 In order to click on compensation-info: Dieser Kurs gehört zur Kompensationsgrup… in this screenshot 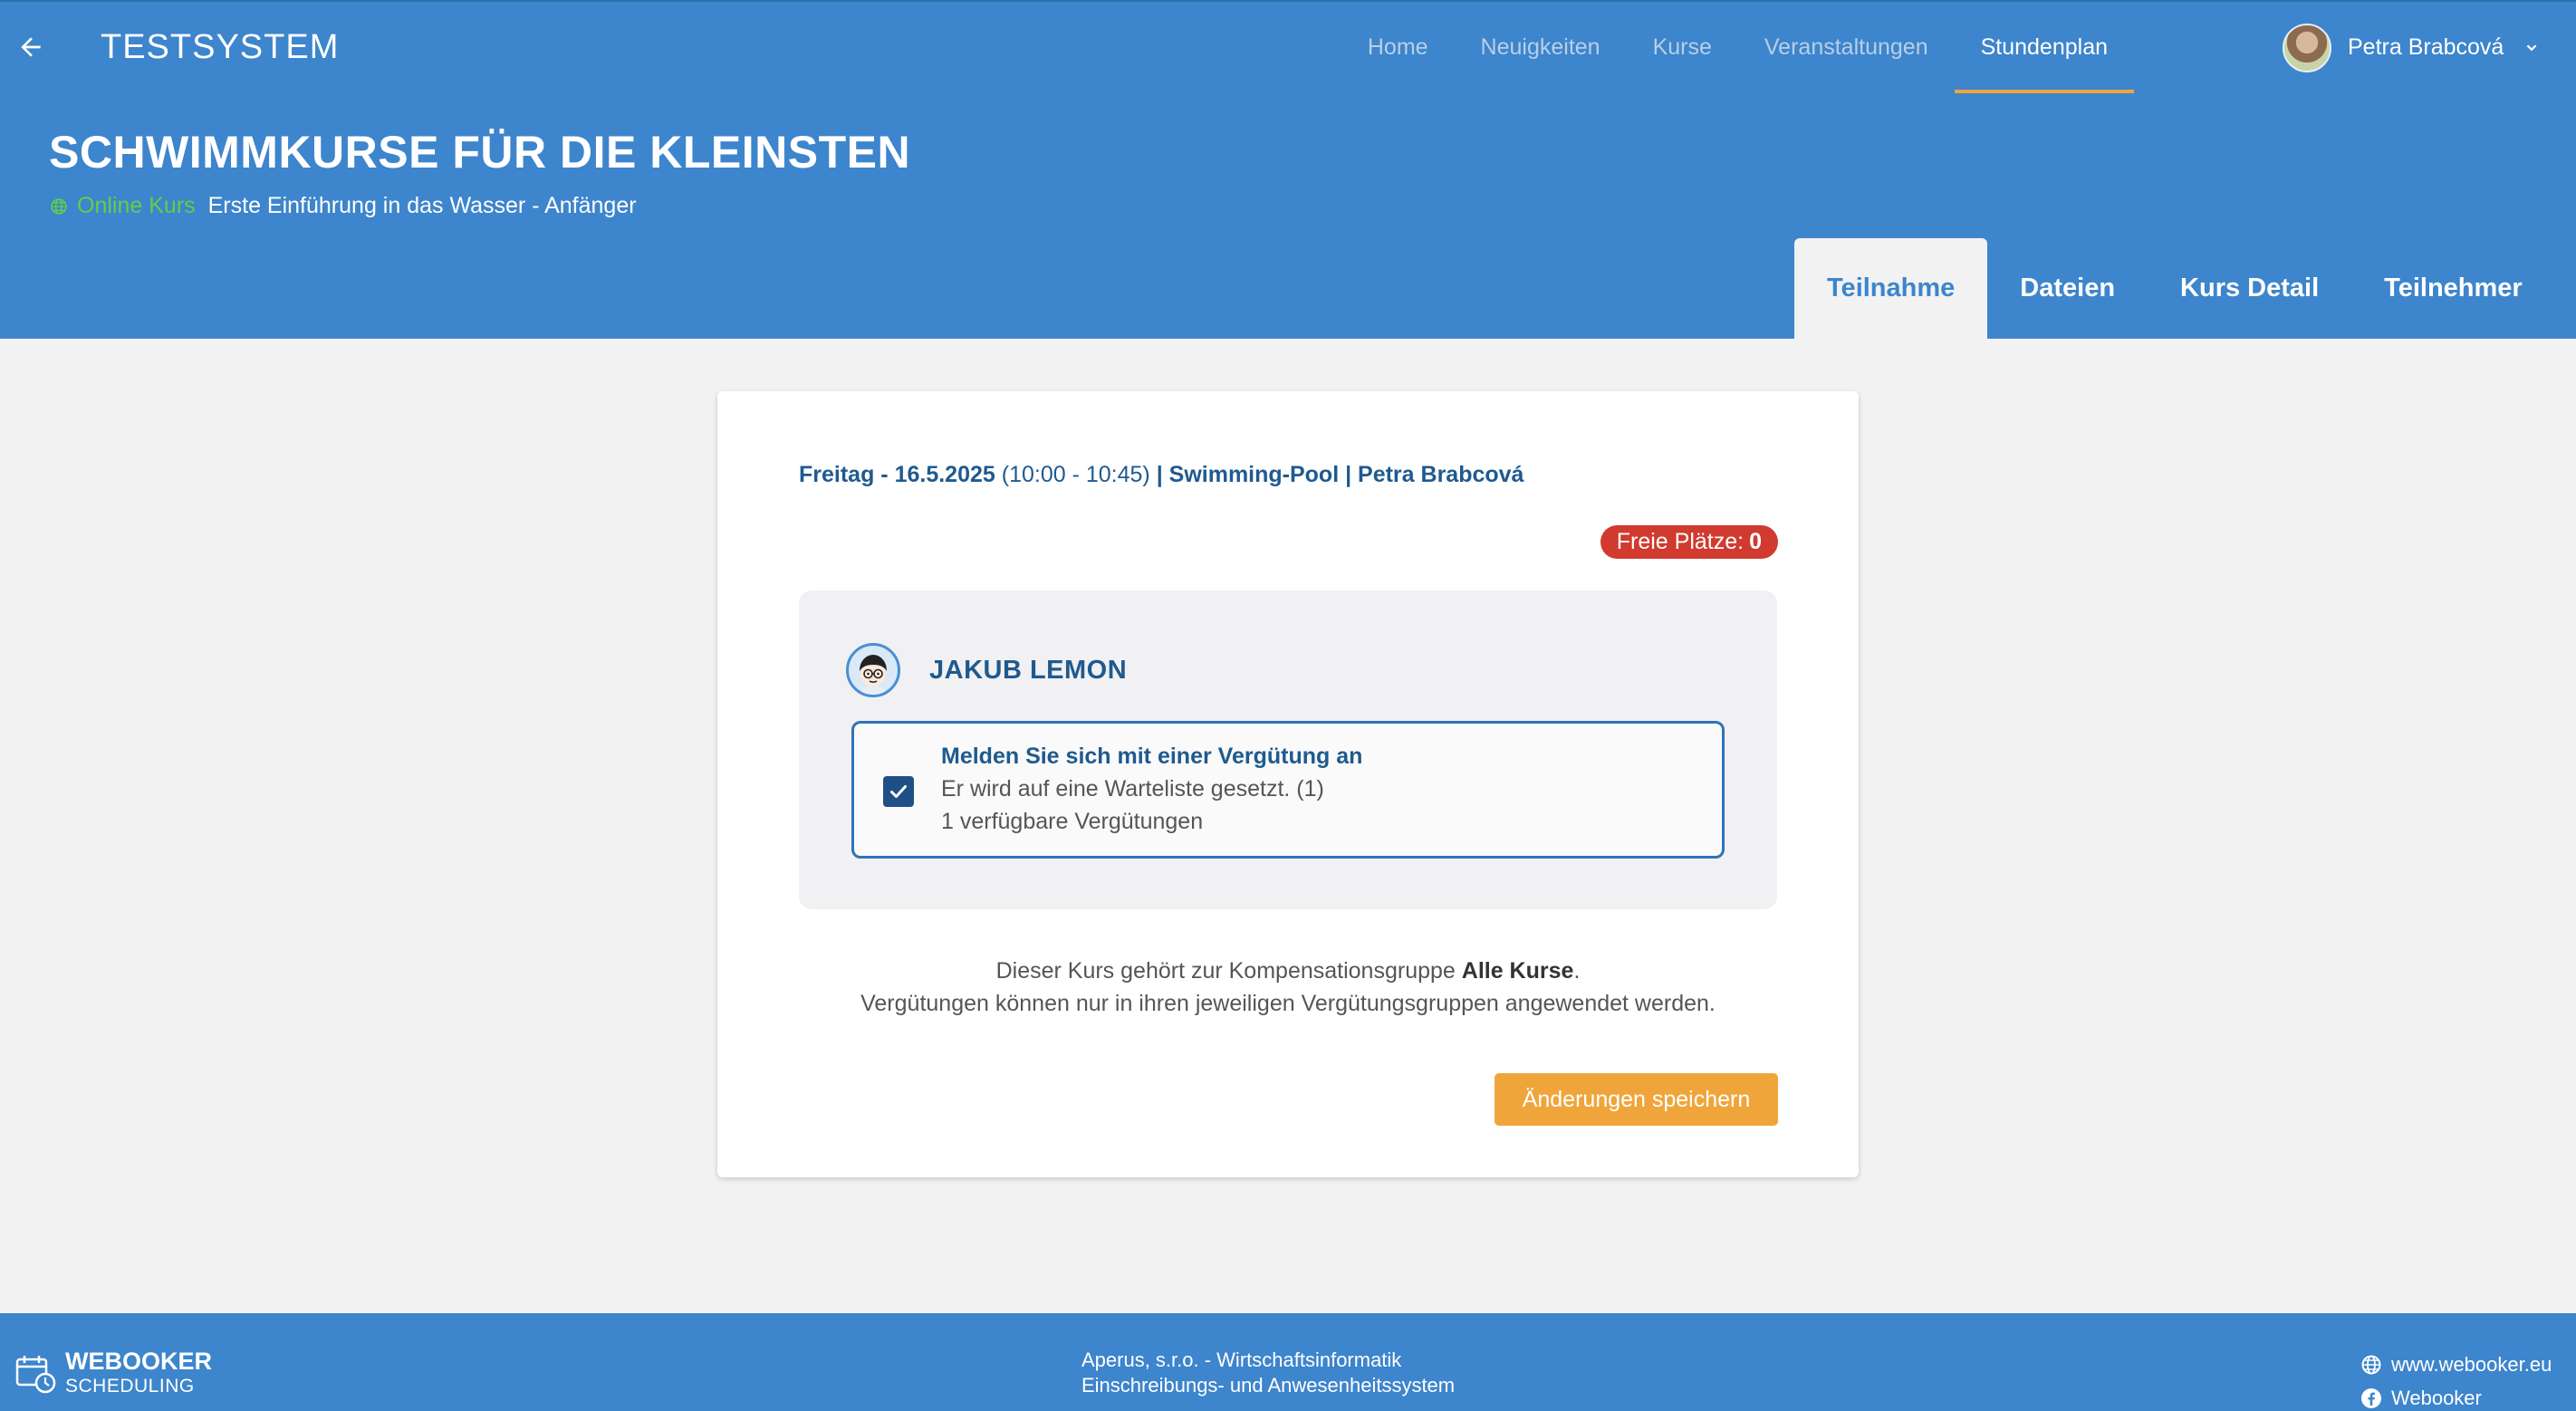, I will do `click(1288, 988)`.